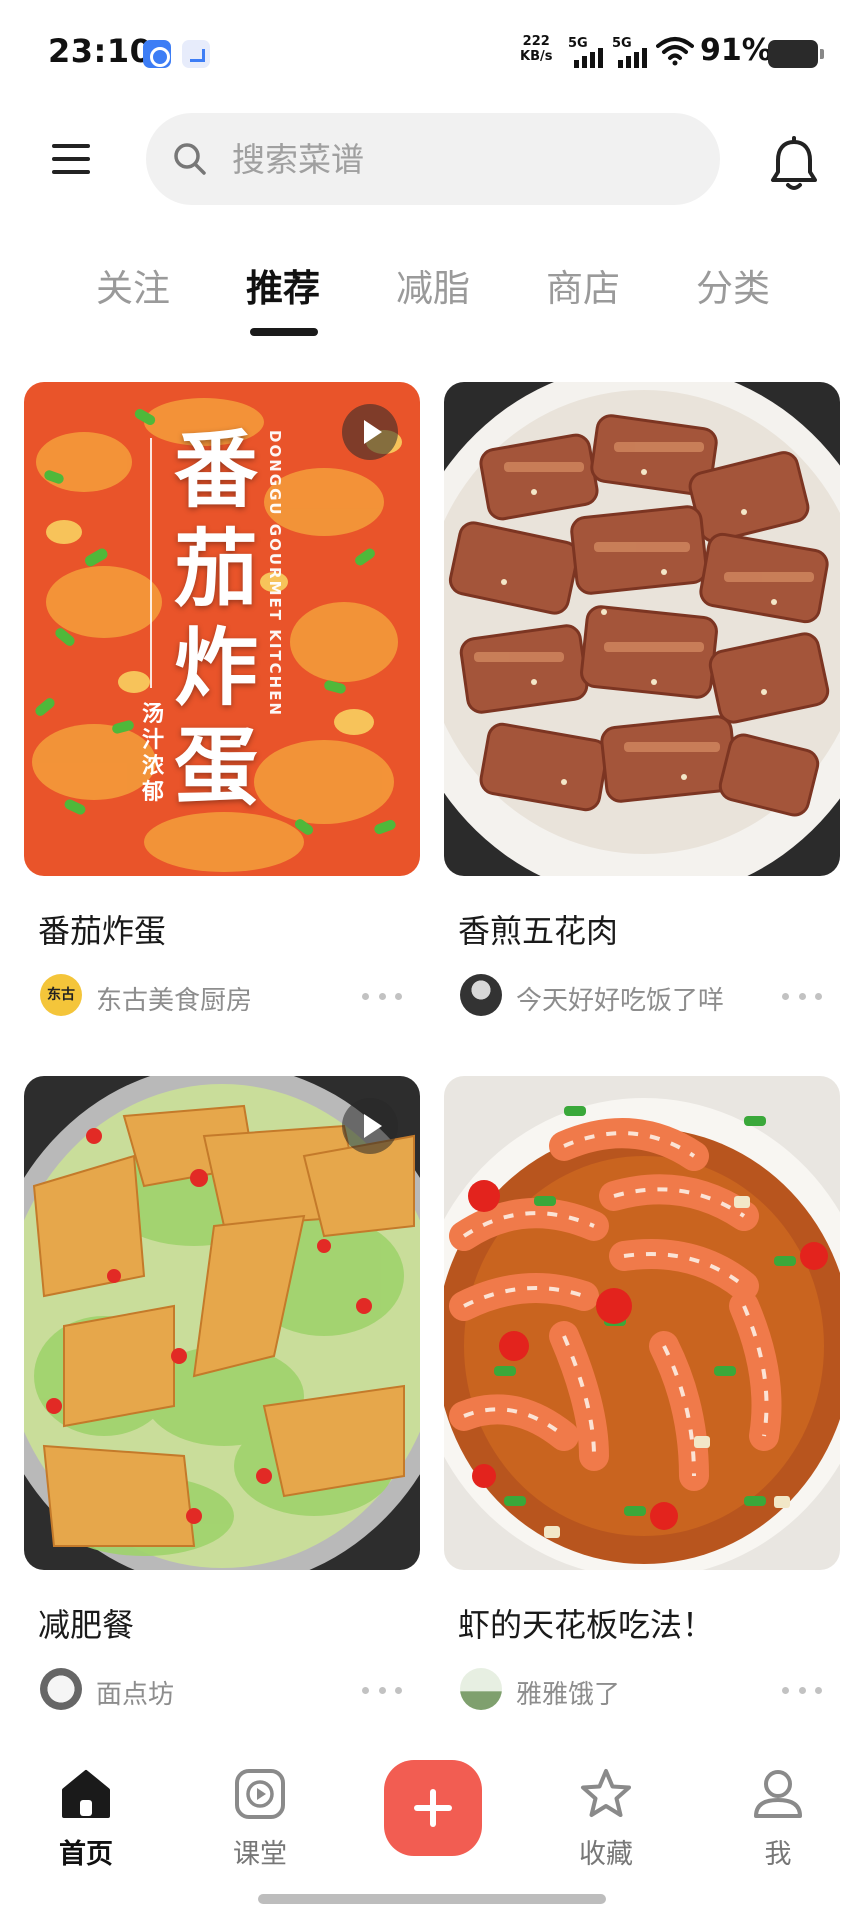 Image resolution: width=864 pixels, height=1920 pixels. I want to click on author-name: 东古美食厨房, so click(174, 998).